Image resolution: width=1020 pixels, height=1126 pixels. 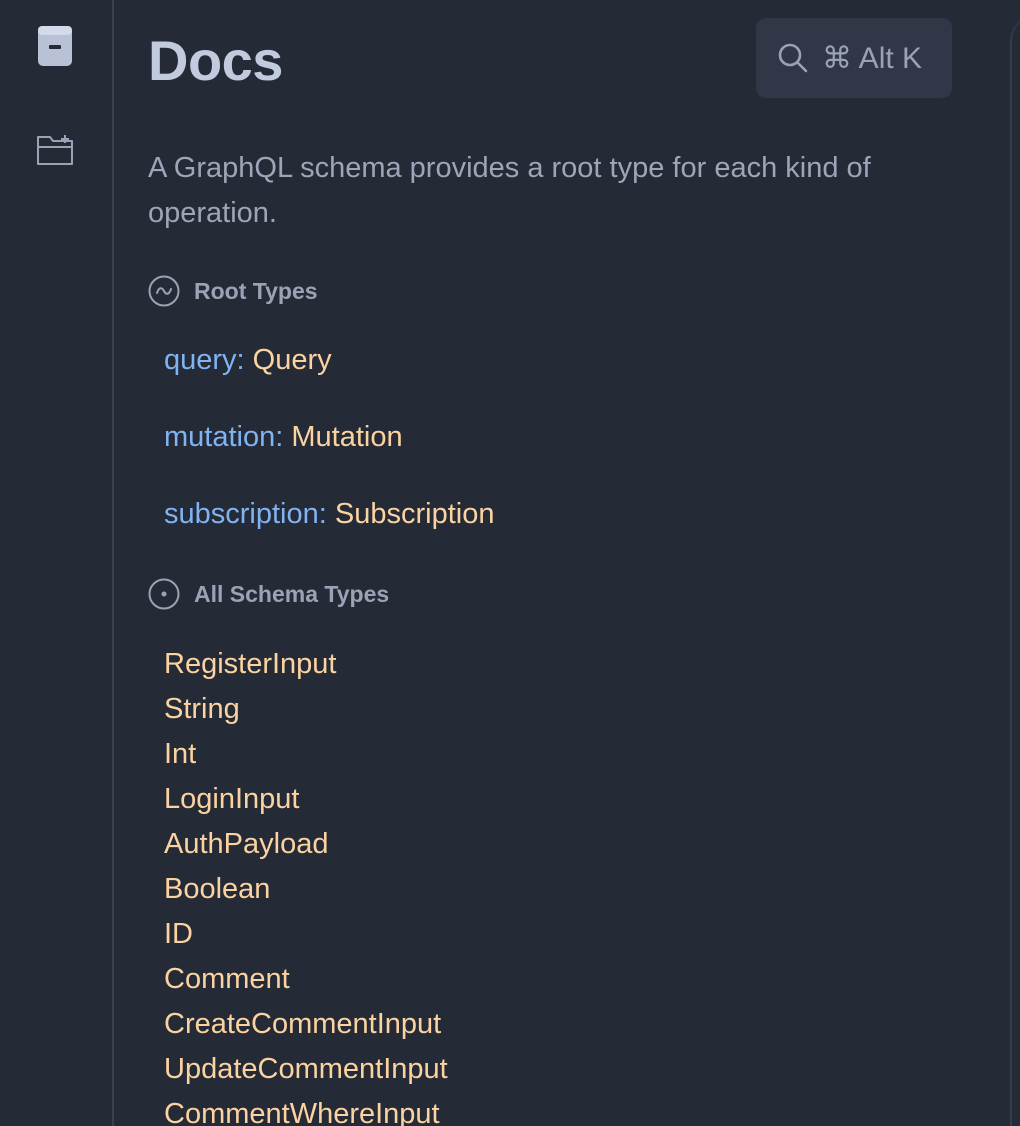 What do you see at coordinates (164, 291) in the screenshot?
I see `root-types-icon` at bounding box center [164, 291].